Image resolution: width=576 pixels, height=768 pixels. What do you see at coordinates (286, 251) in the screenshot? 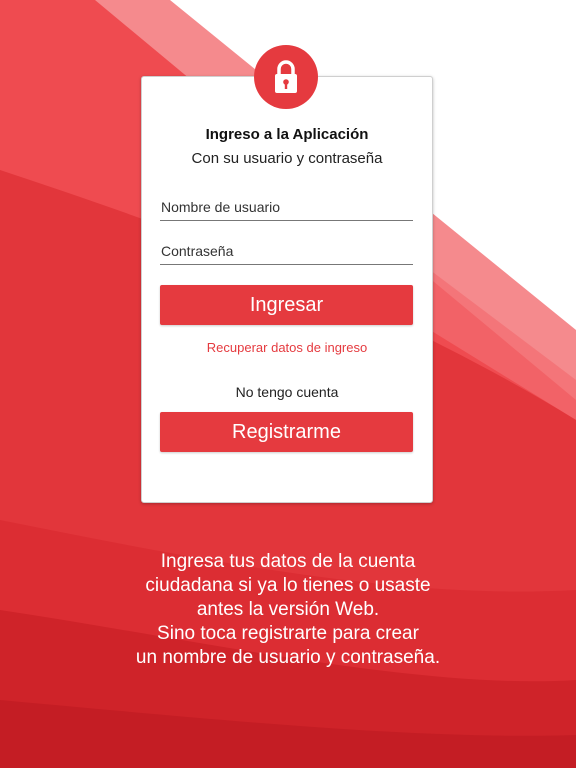
I see `password-field` at bounding box center [286, 251].